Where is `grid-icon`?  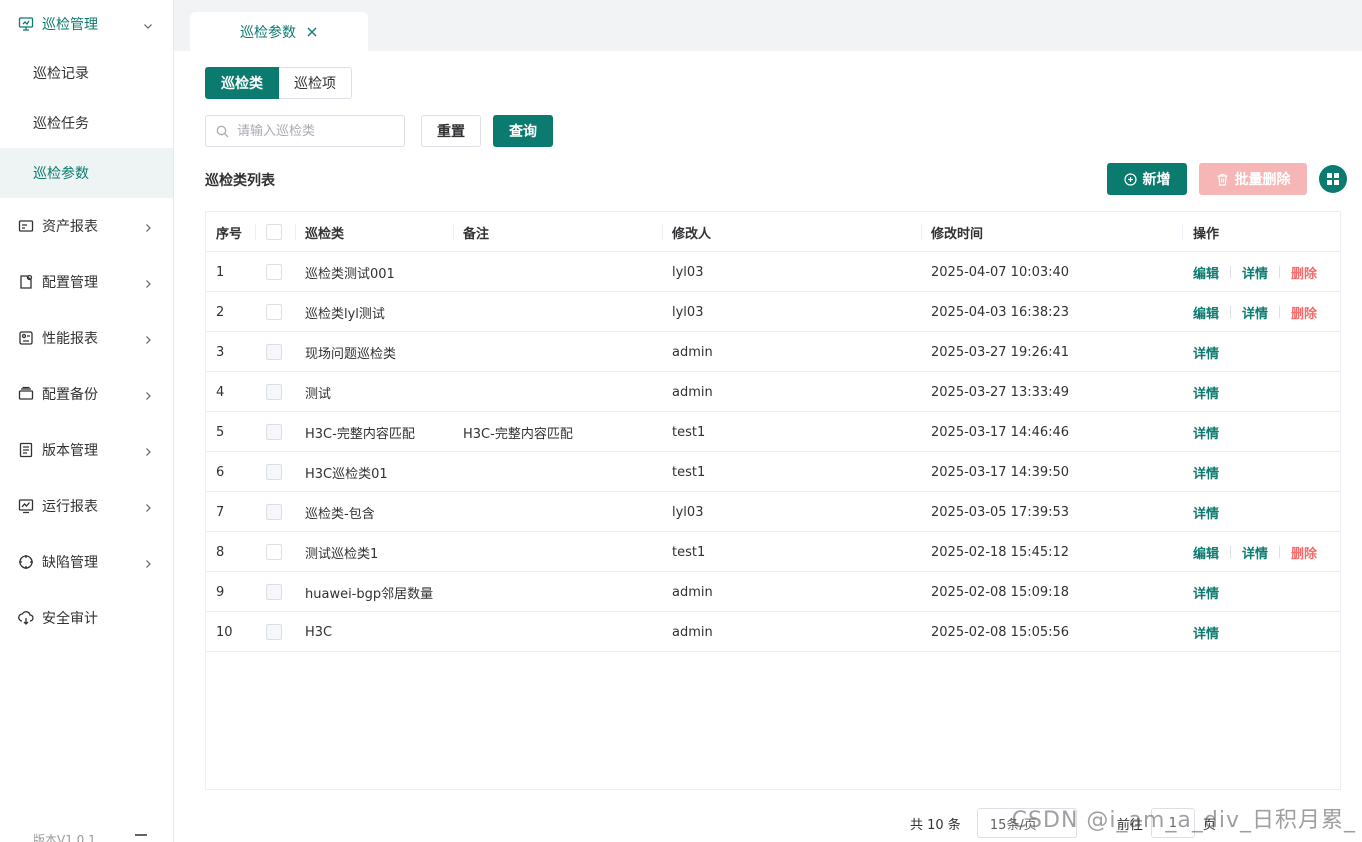 grid-icon is located at coordinates (1333, 179).